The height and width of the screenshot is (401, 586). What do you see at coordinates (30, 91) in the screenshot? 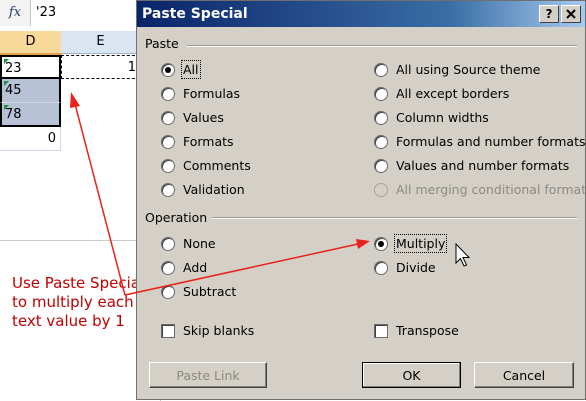
I see `cell-d2: 45` at bounding box center [30, 91].